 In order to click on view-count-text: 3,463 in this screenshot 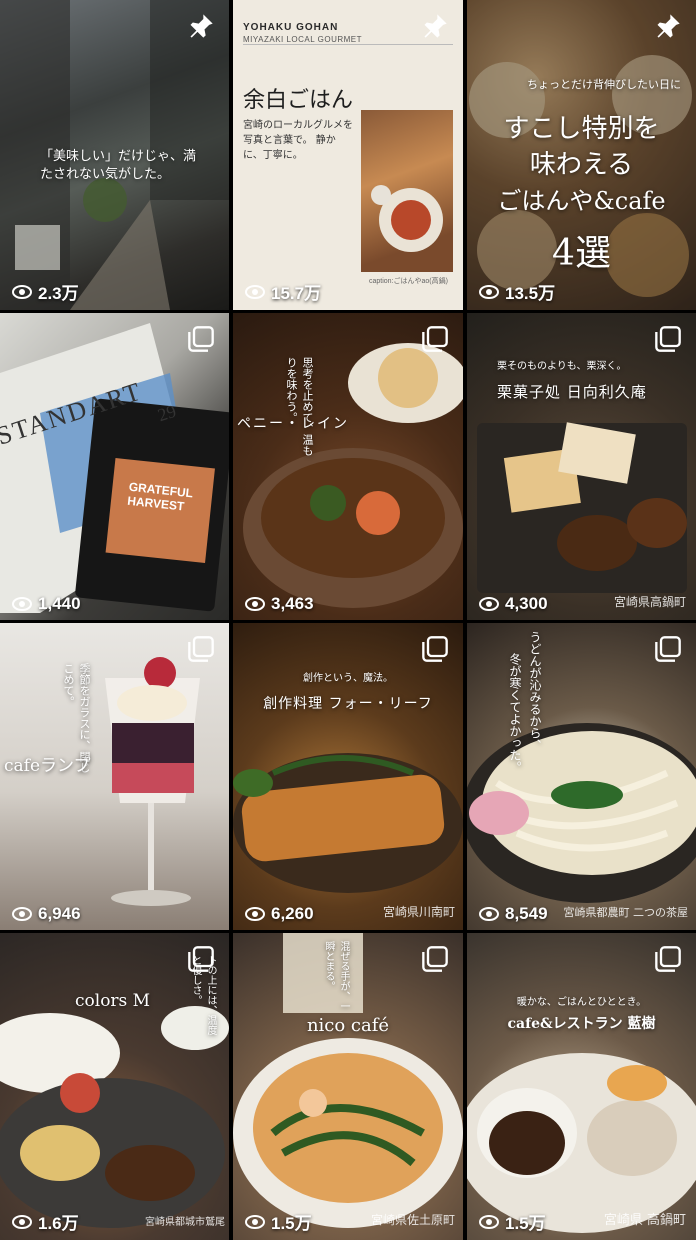, I will do `click(292, 603)`.